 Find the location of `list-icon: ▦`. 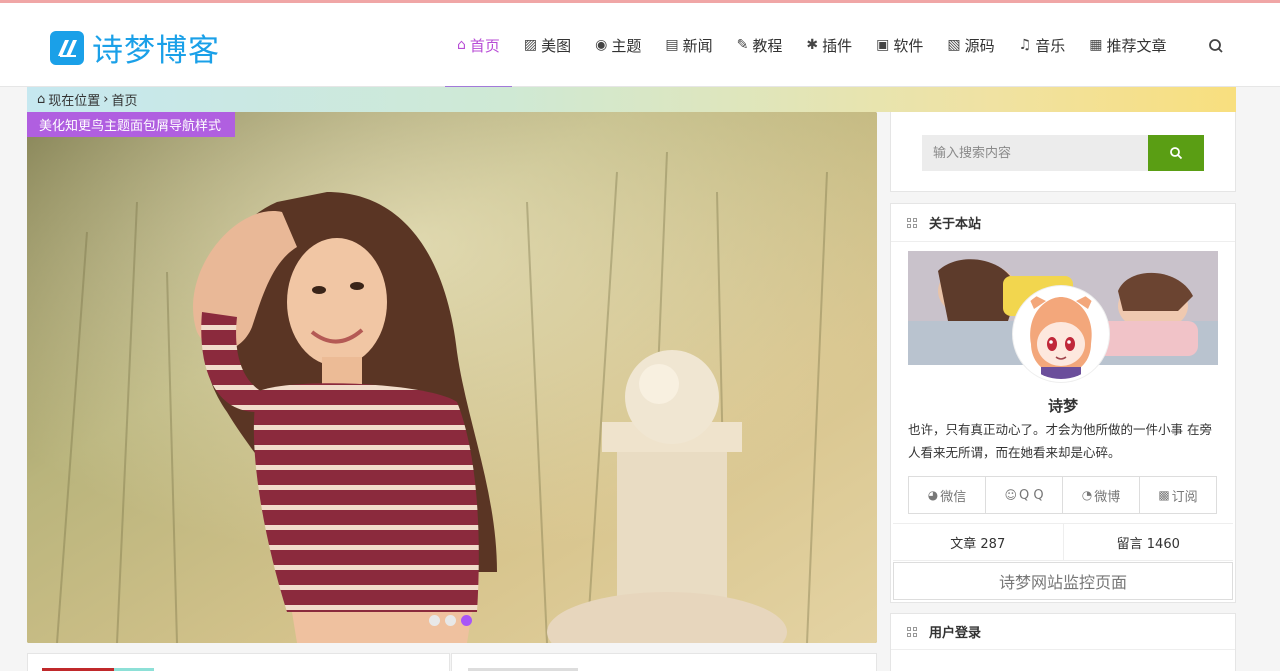

list-icon: ▦ is located at coordinates (1096, 45).